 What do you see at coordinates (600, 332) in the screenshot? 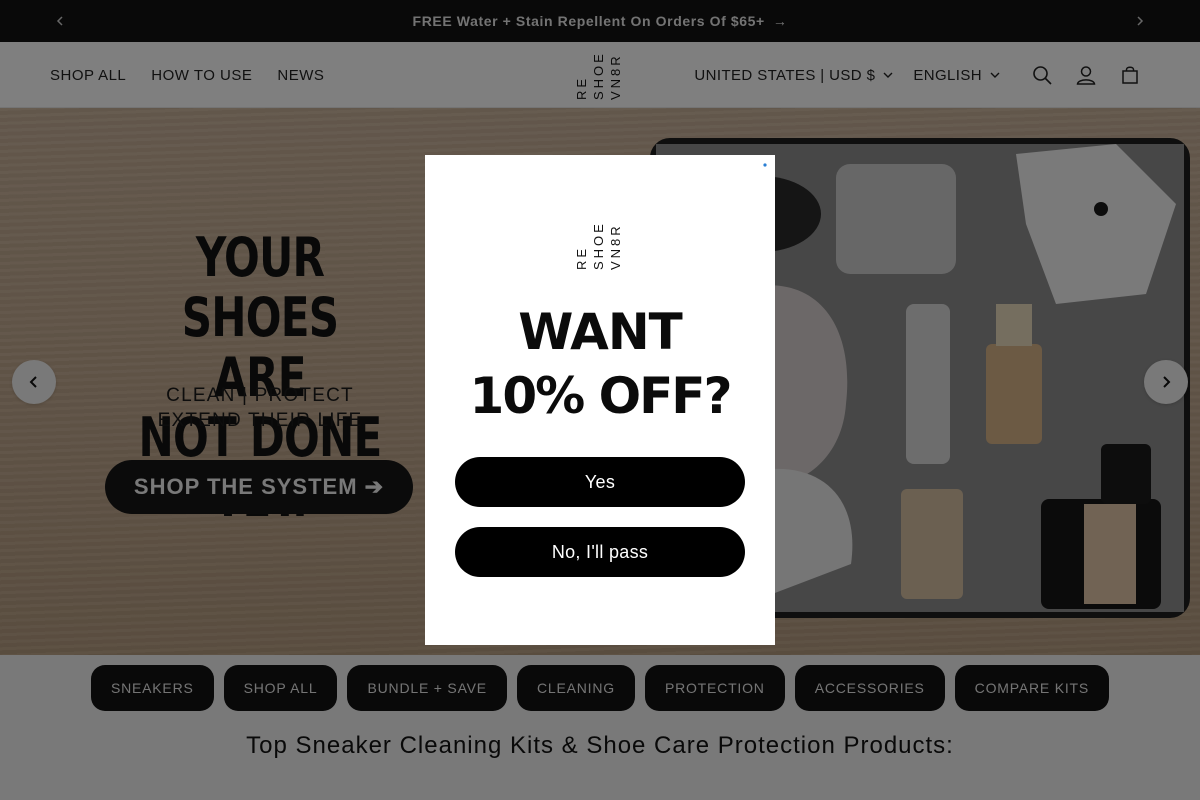
I see `popup-offer-line-1: WANT` at bounding box center [600, 332].